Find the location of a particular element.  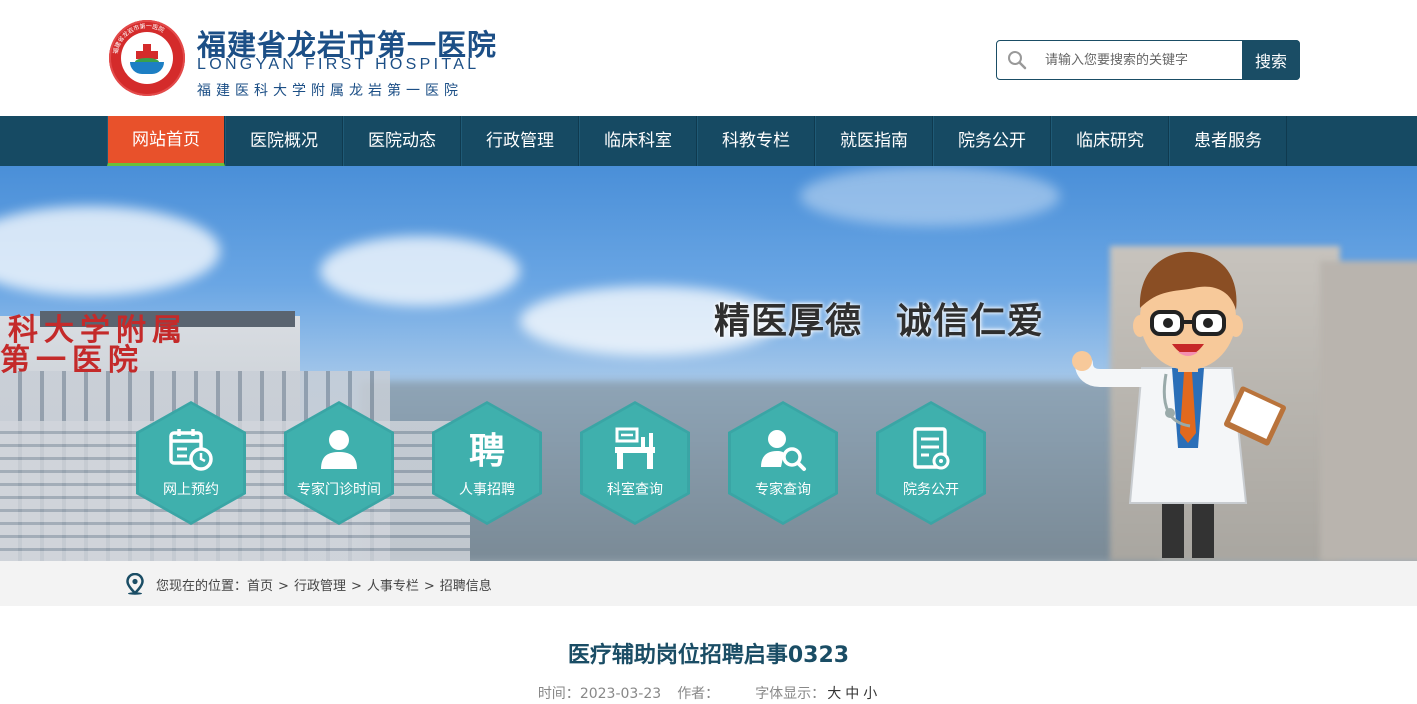

nav-item-affairs-public: 院务公开 is located at coordinates (992, 141).